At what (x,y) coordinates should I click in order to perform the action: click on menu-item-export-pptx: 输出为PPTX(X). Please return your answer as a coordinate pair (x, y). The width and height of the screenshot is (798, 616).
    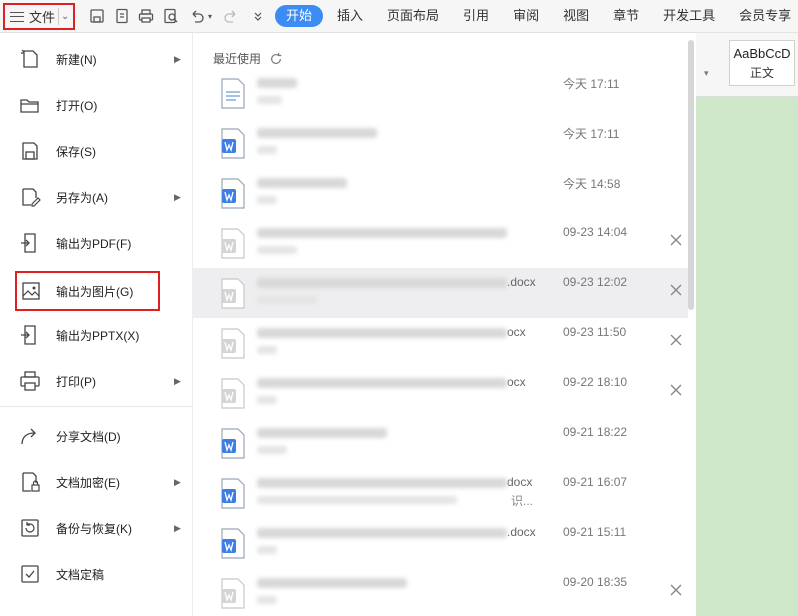
    Looking at the image, I should click on (96, 335).